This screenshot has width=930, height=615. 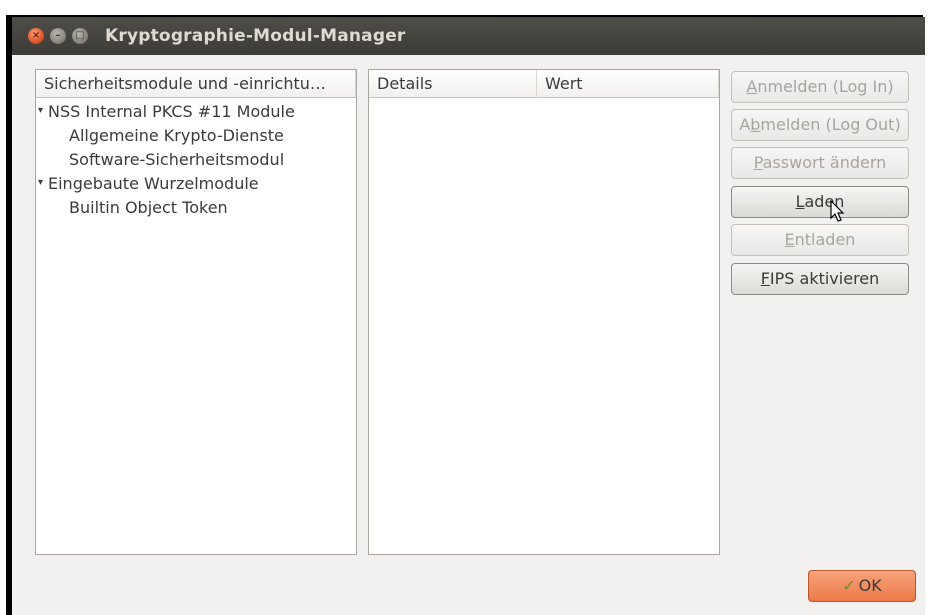 What do you see at coordinates (837, 211) in the screenshot?
I see `mouse-pointer-icon` at bounding box center [837, 211].